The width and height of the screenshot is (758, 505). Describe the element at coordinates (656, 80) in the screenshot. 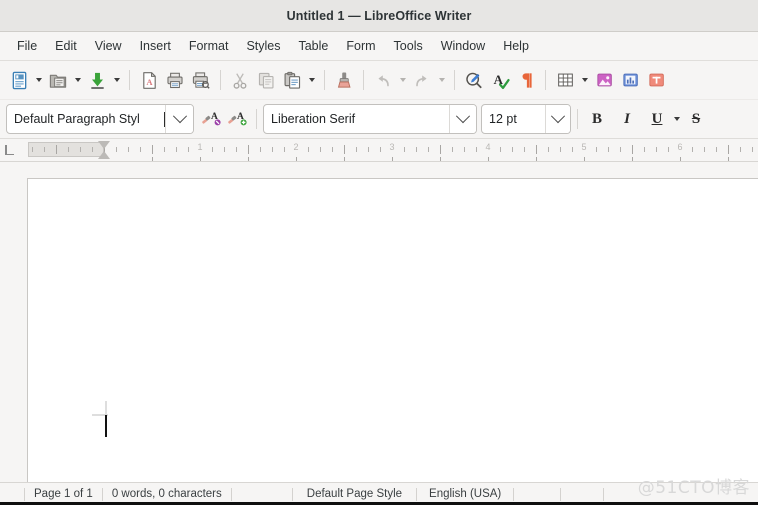

I see `insert-textbox-icon` at that location.